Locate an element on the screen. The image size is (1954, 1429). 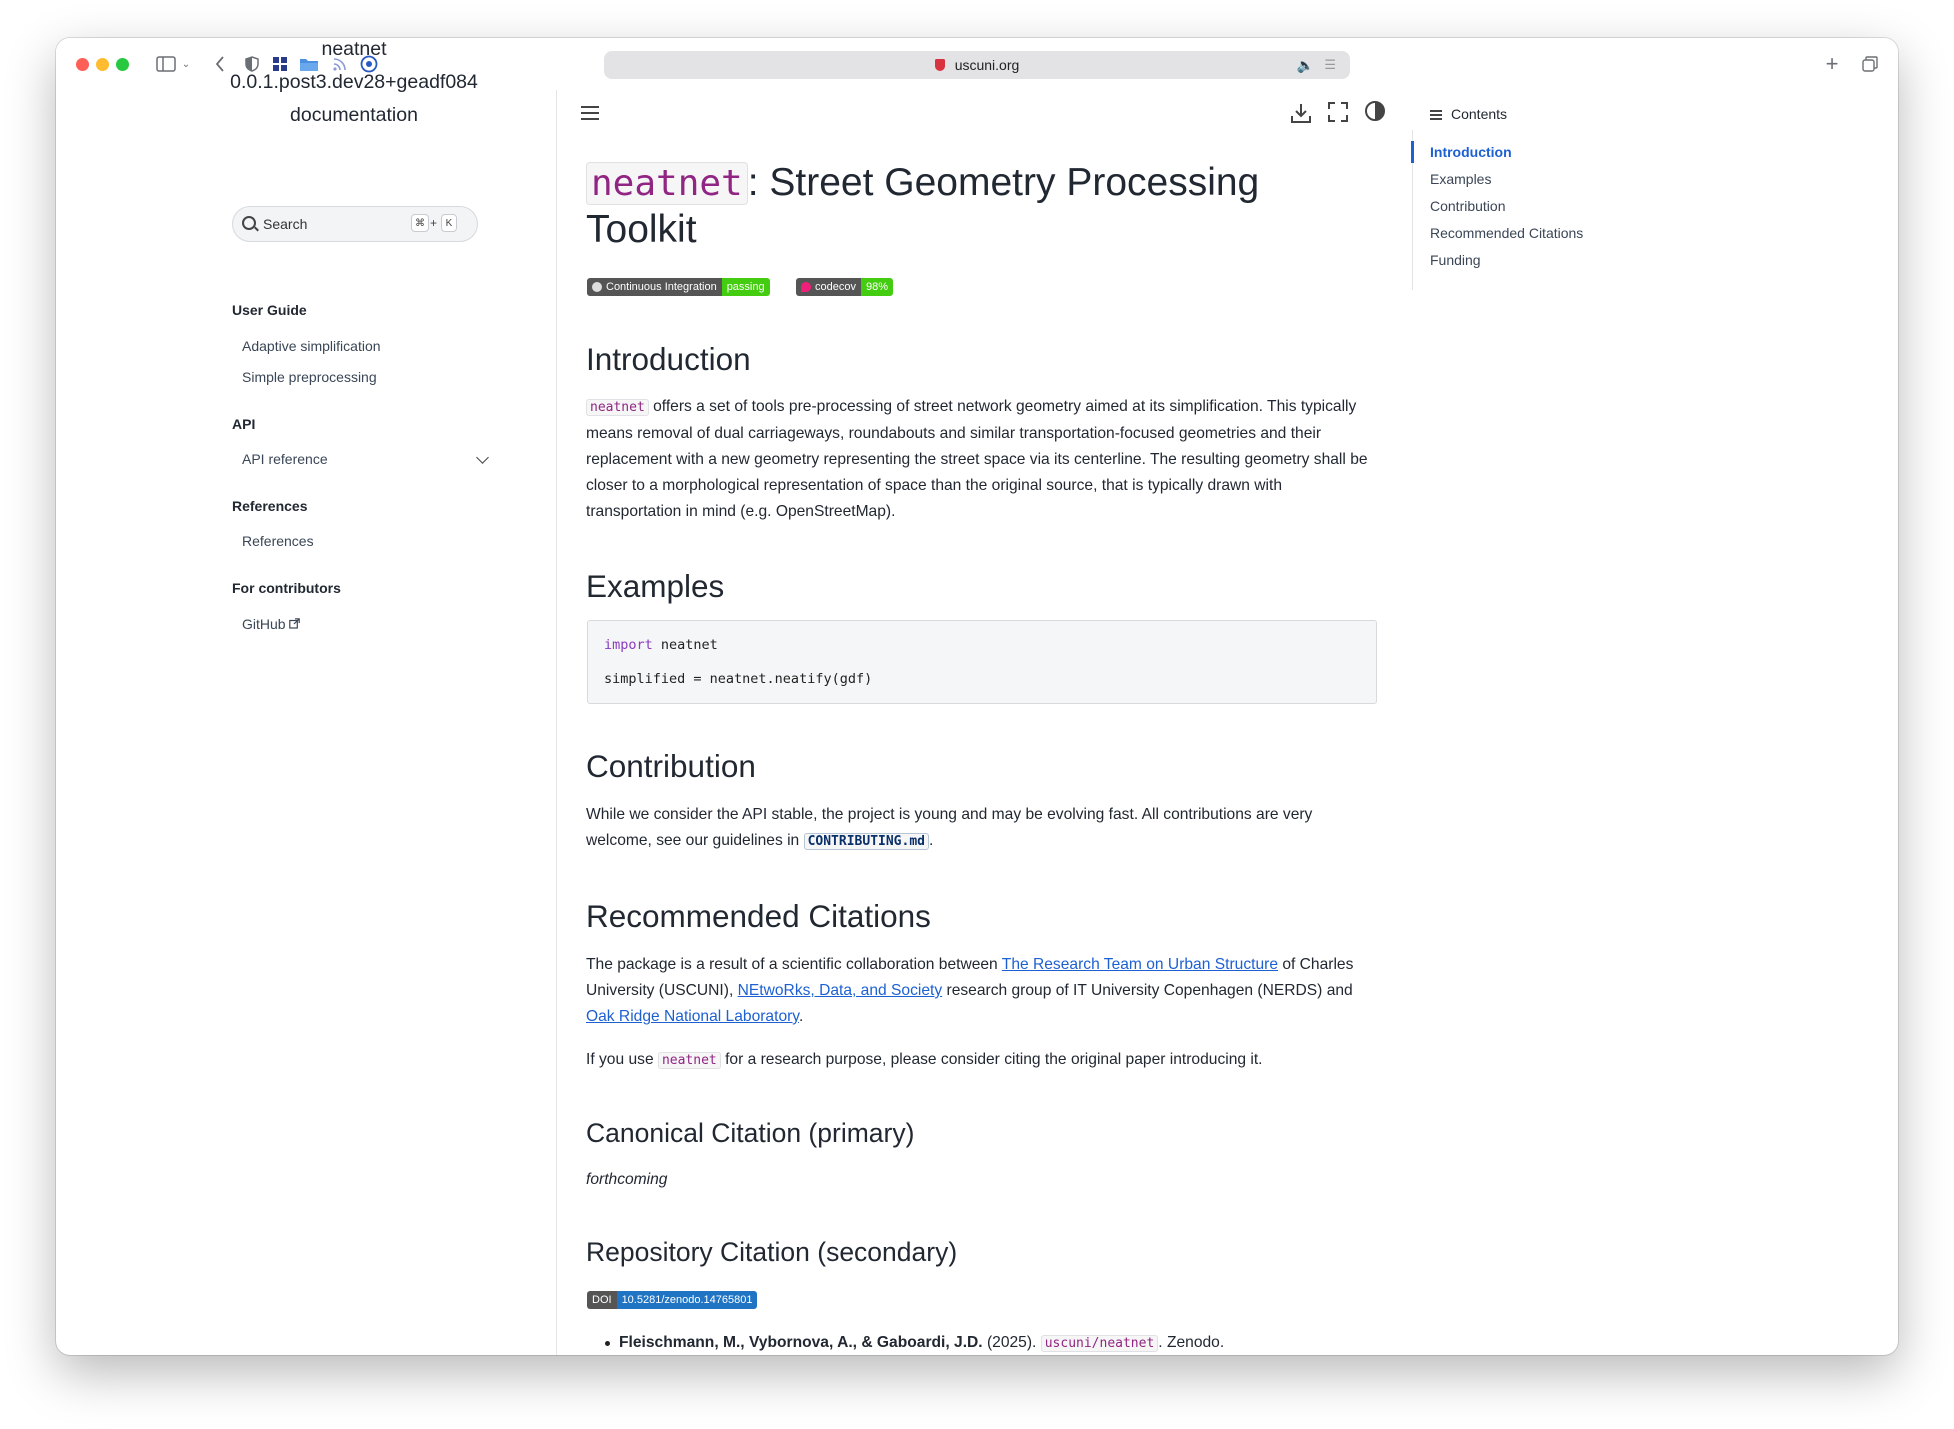
link-ornl: Oak Ridge National Laboratory is located at coordinates (692, 1016).